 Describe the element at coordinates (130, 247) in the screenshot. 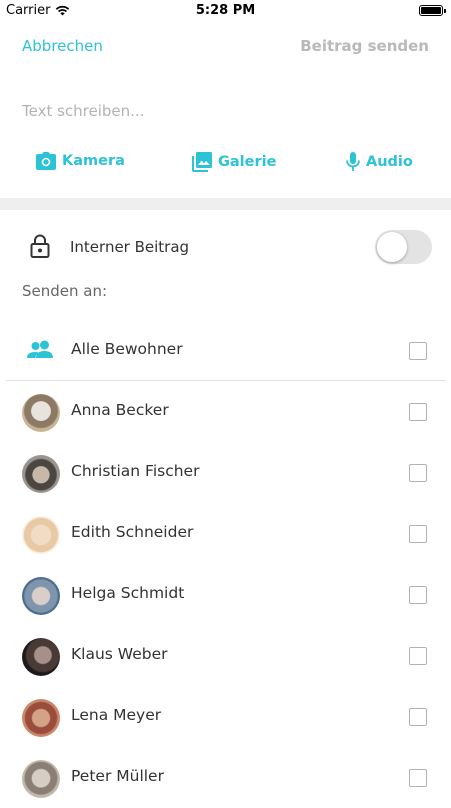

I see `internal-post-label: Interner Beitrag` at that location.